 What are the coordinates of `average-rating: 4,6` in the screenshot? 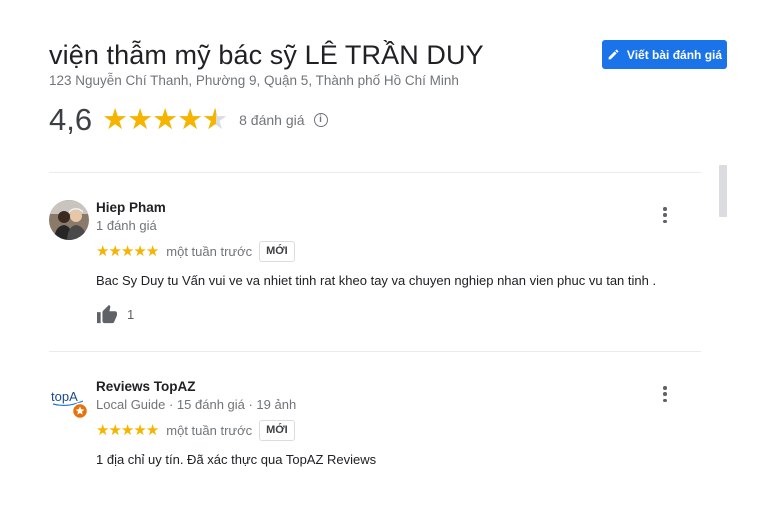 It's located at (71, 119).